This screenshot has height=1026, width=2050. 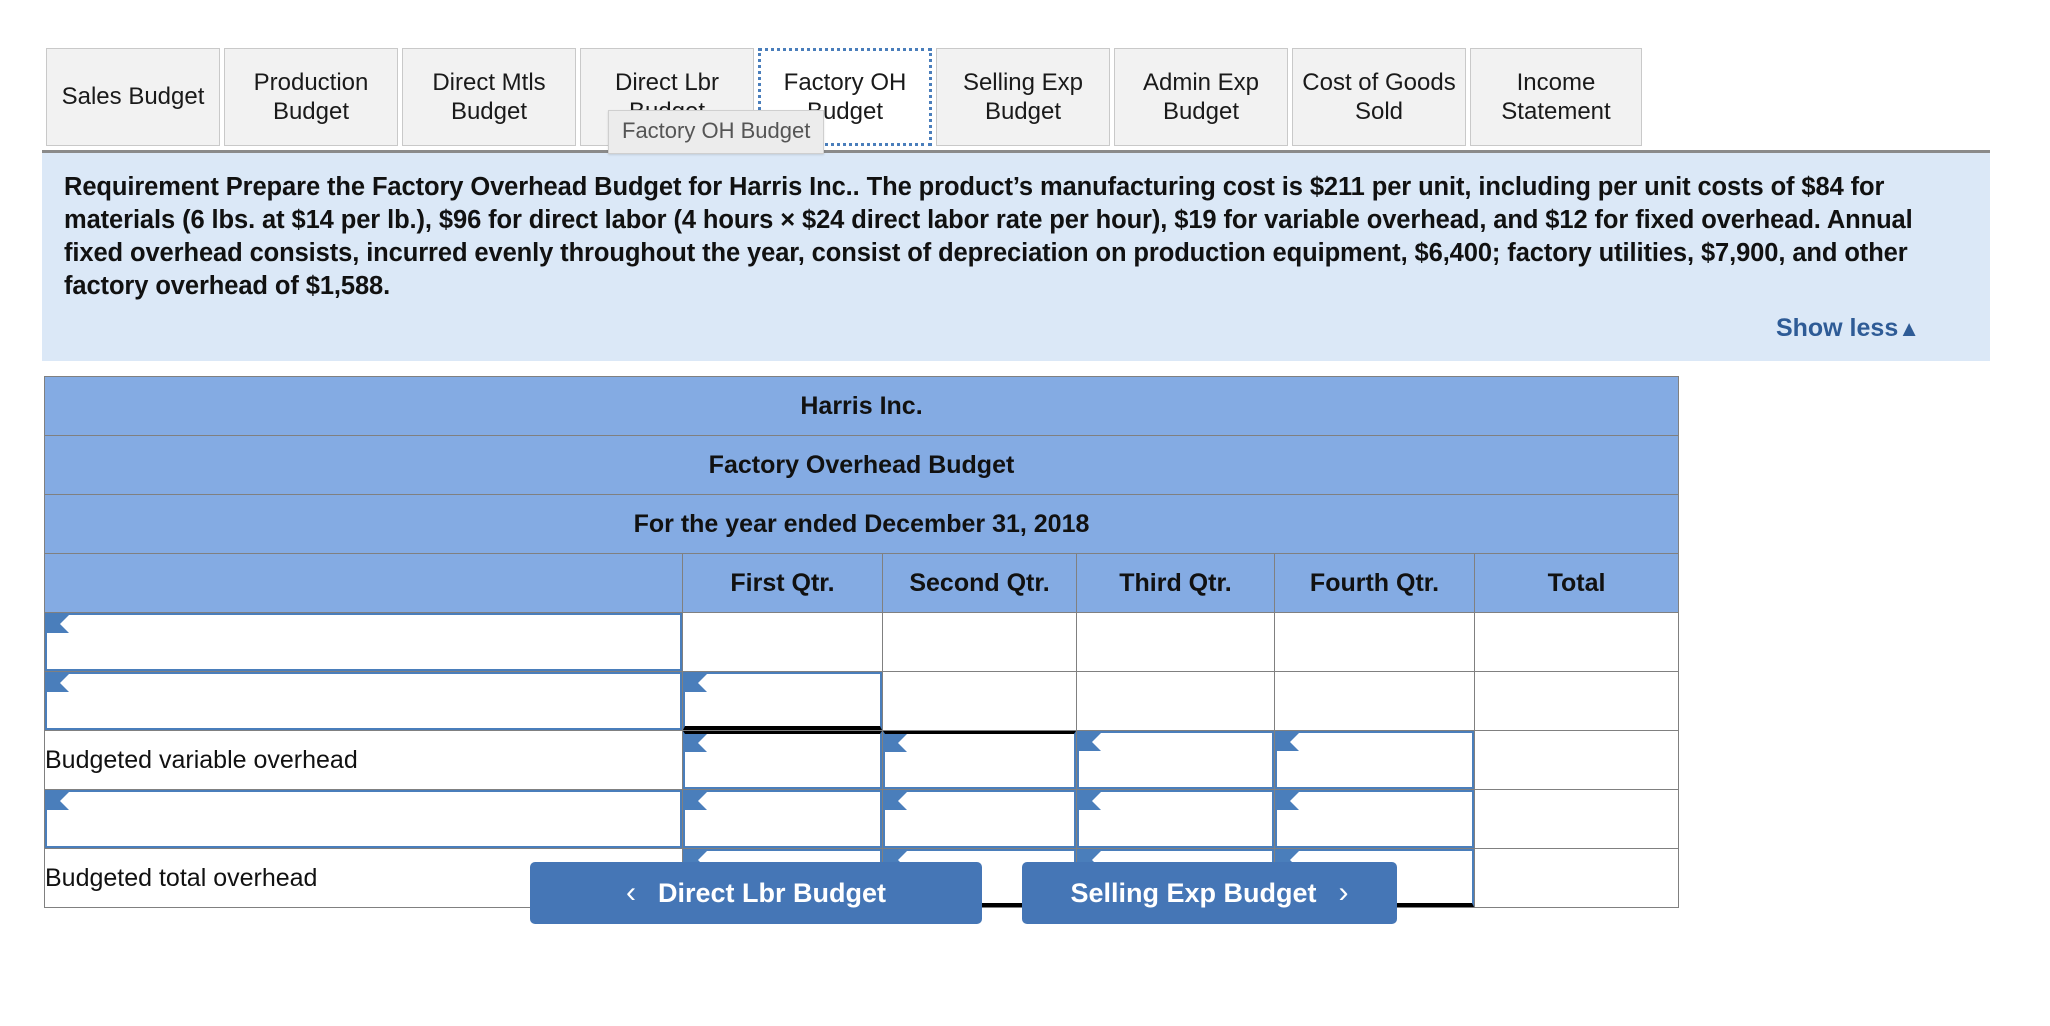 What do you see at coordinates (1576, 701) in the screenshot?
I see `row-2-total-cell` at bounding box center [1576, 701].